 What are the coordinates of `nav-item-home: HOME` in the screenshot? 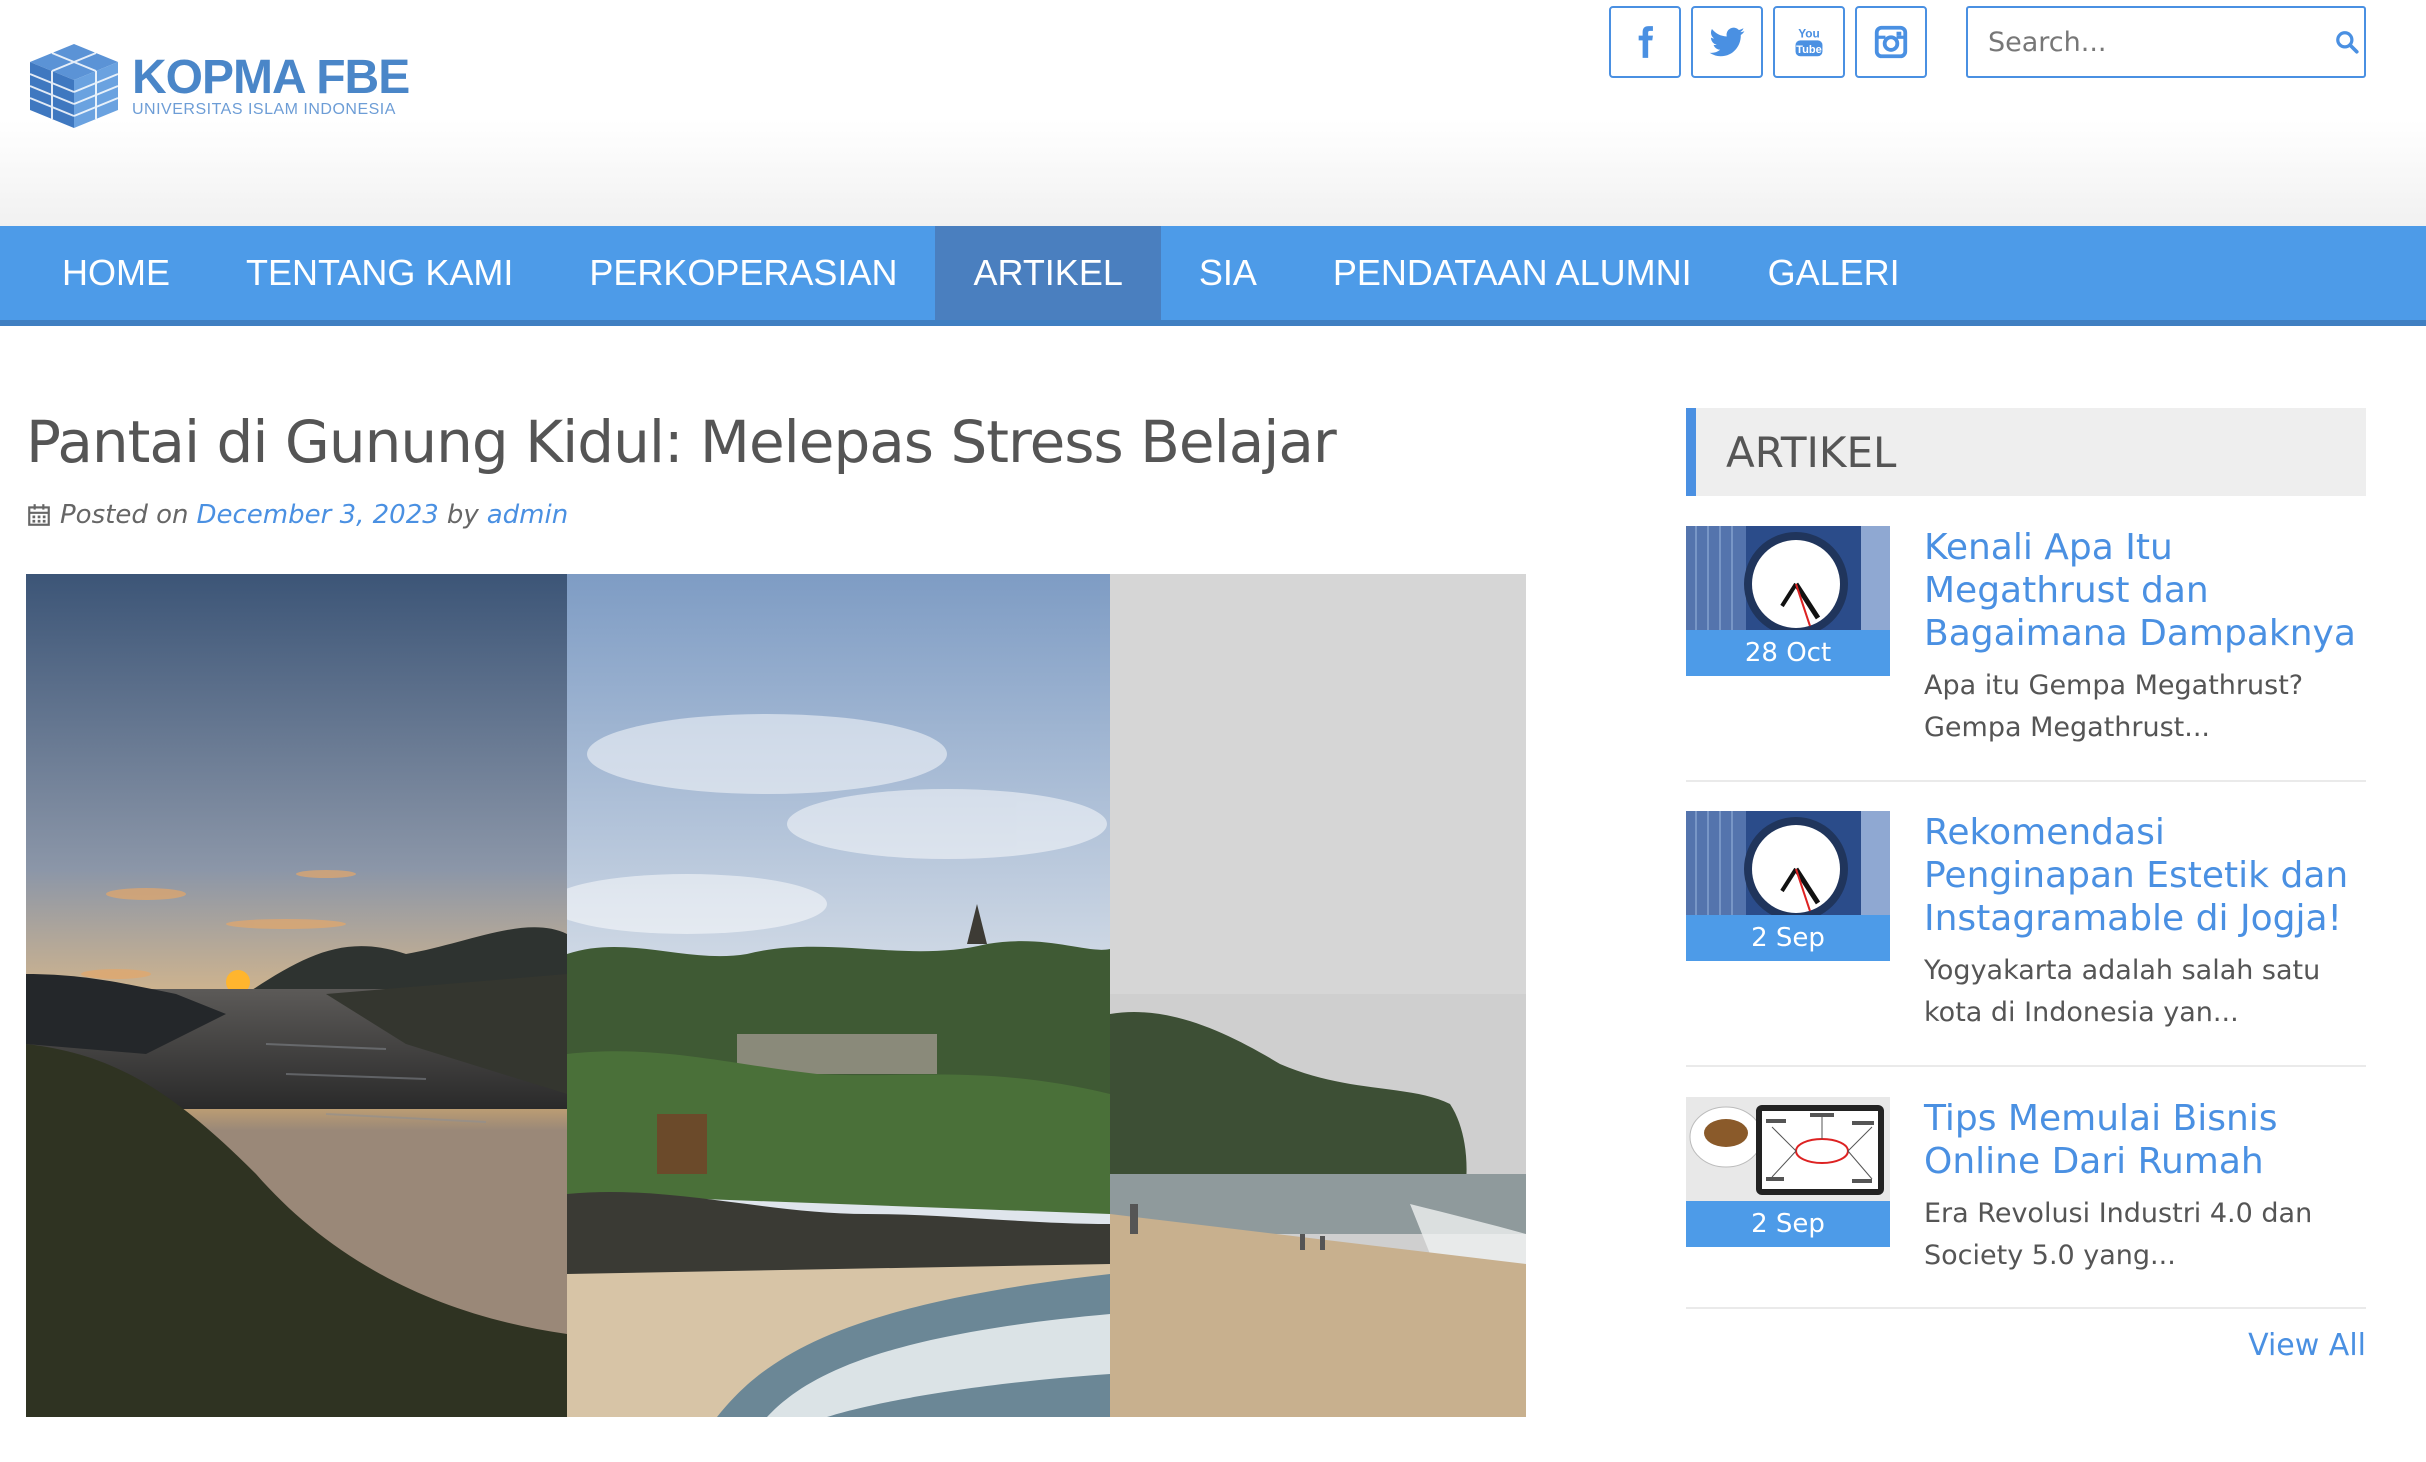 It's located at (104, 273).